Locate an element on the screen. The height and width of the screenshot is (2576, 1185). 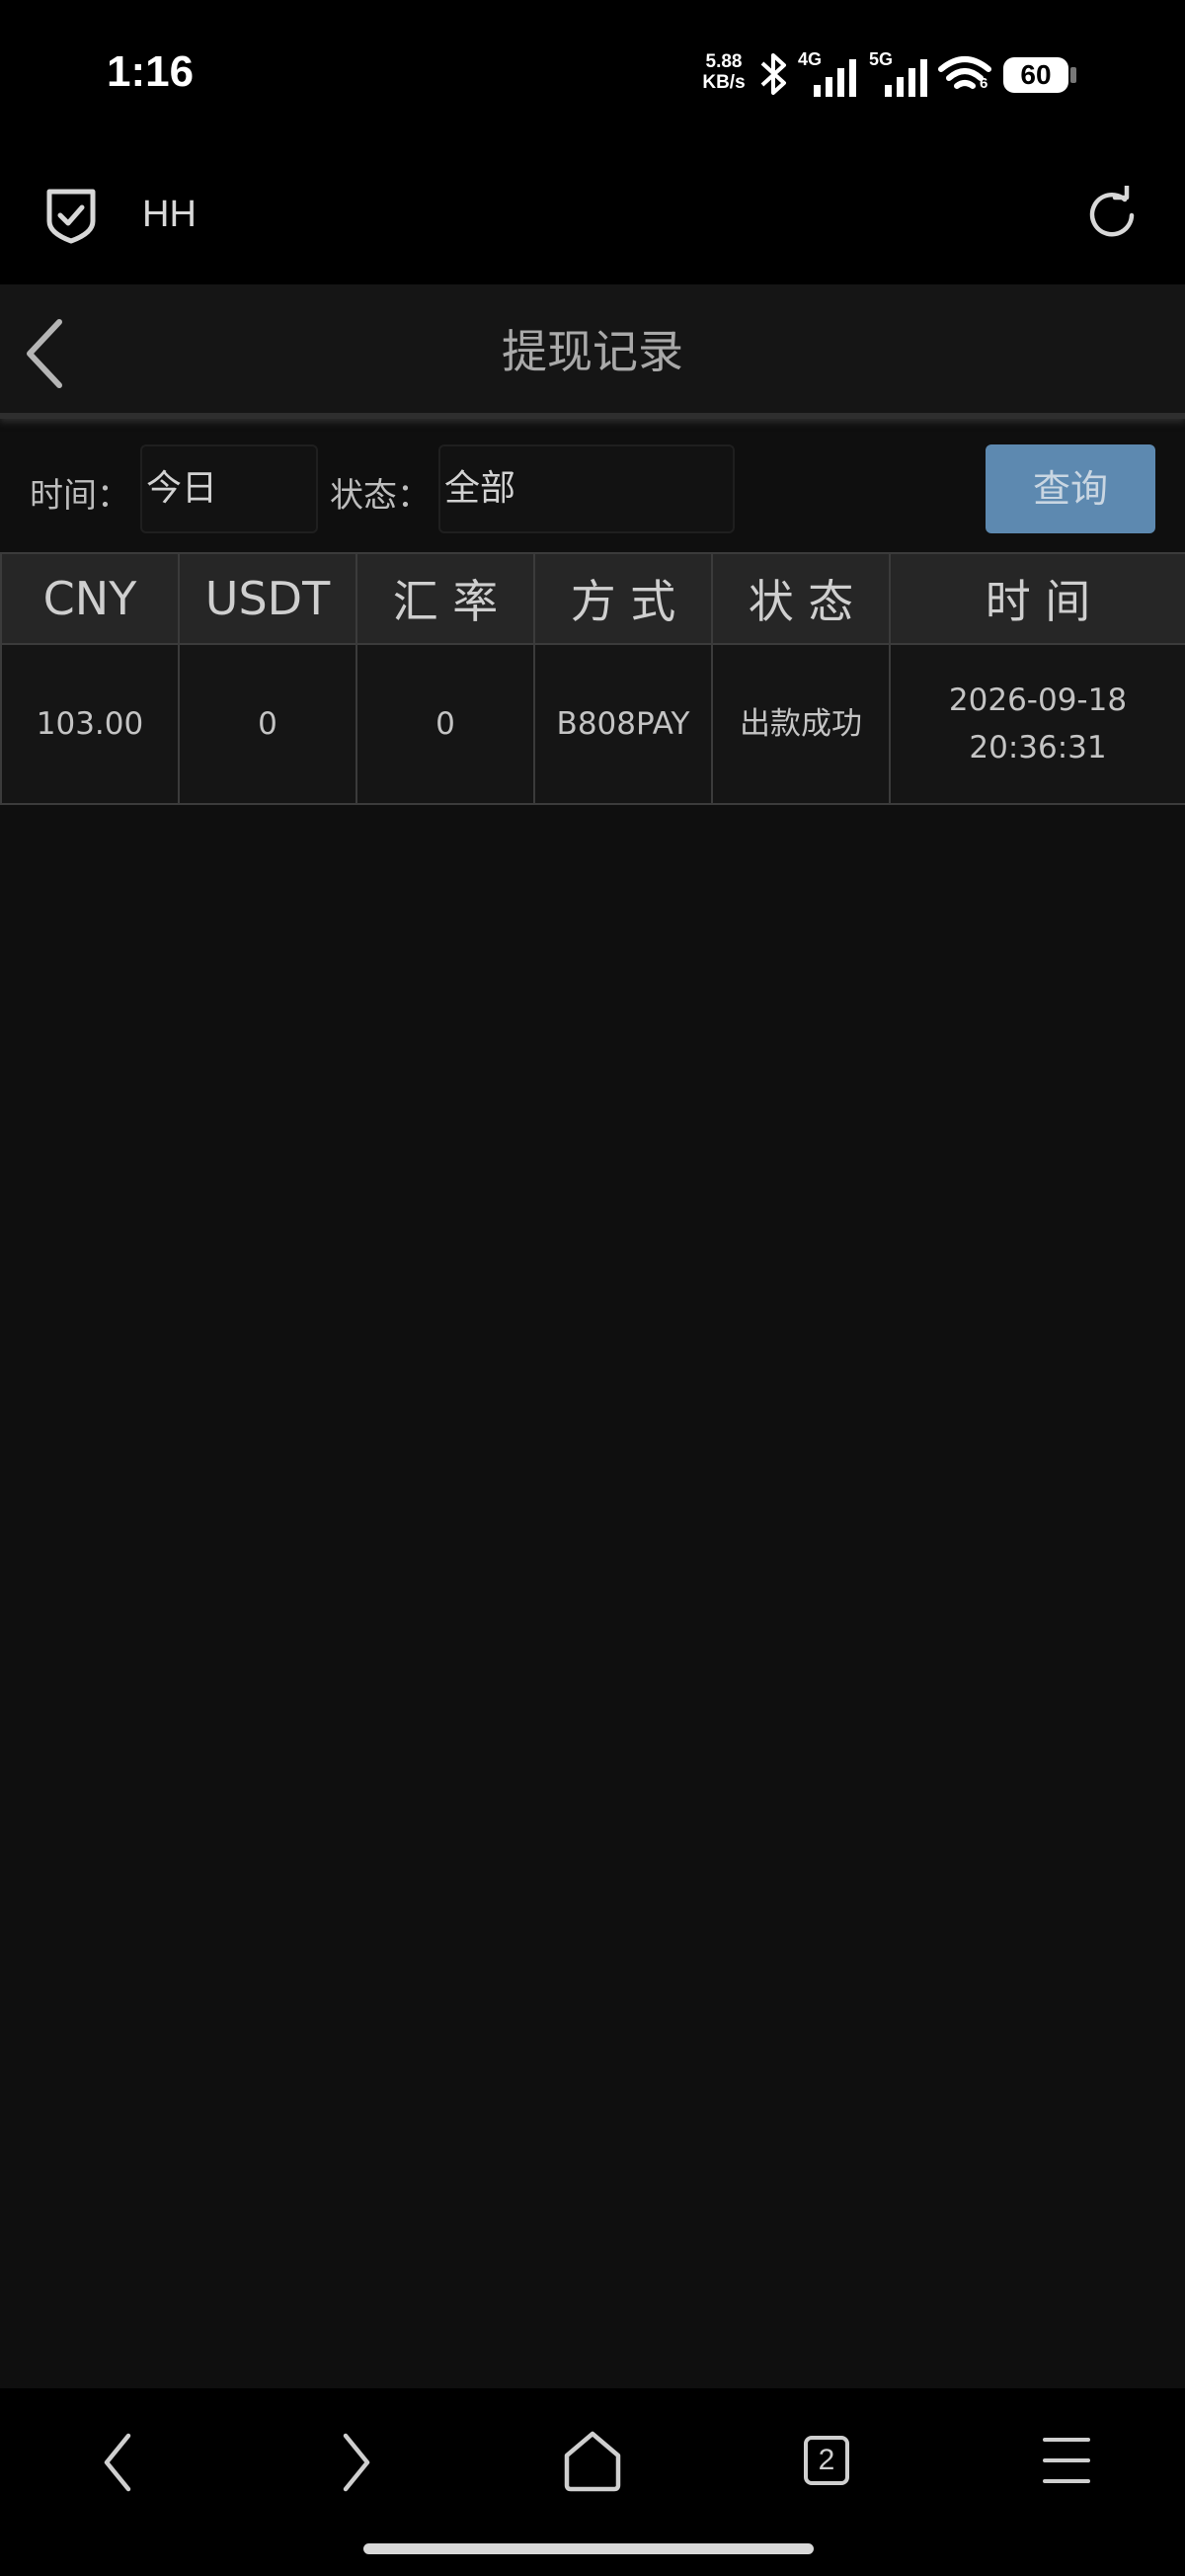
column-header-status: 状 态 is located at coordinates (801, 598).